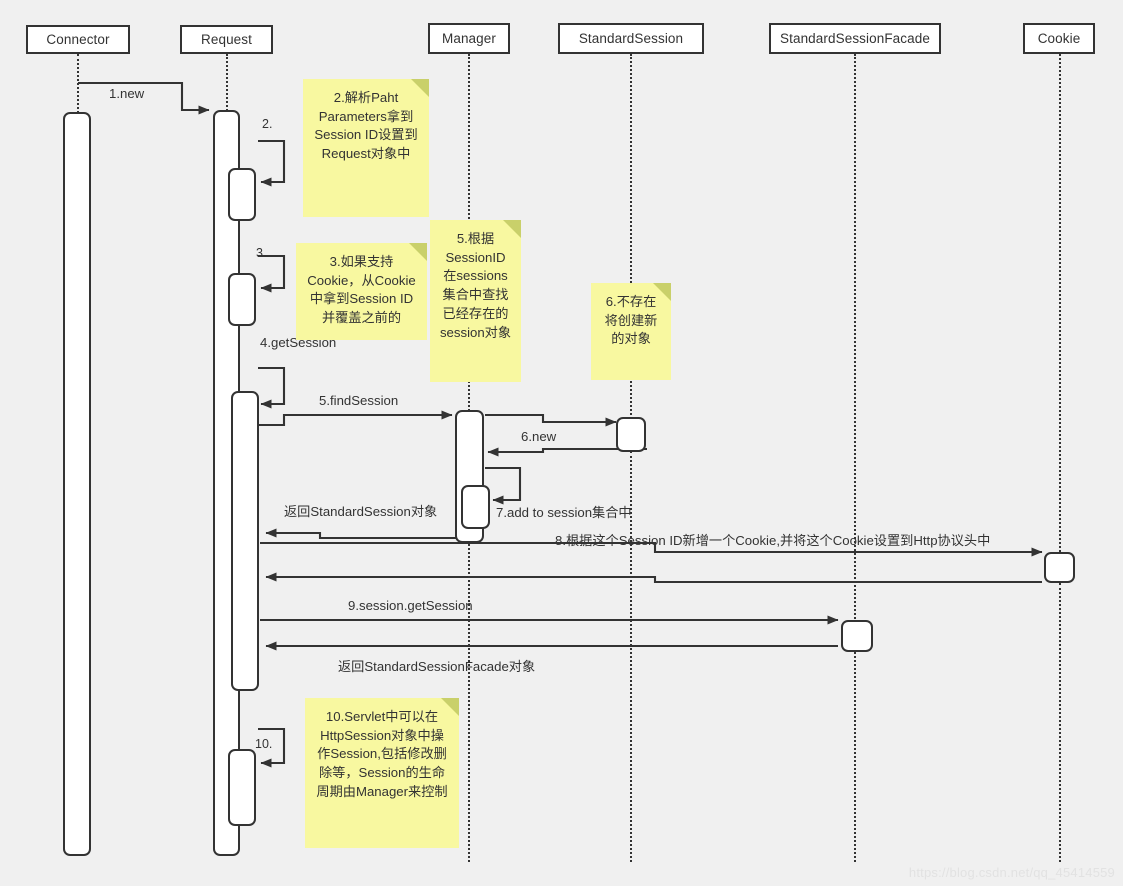 This screenshot has height=886, width=1123. Describe the element at coordinates (242, 299) in the screenshot. I see `activation-request-step3` at that location.